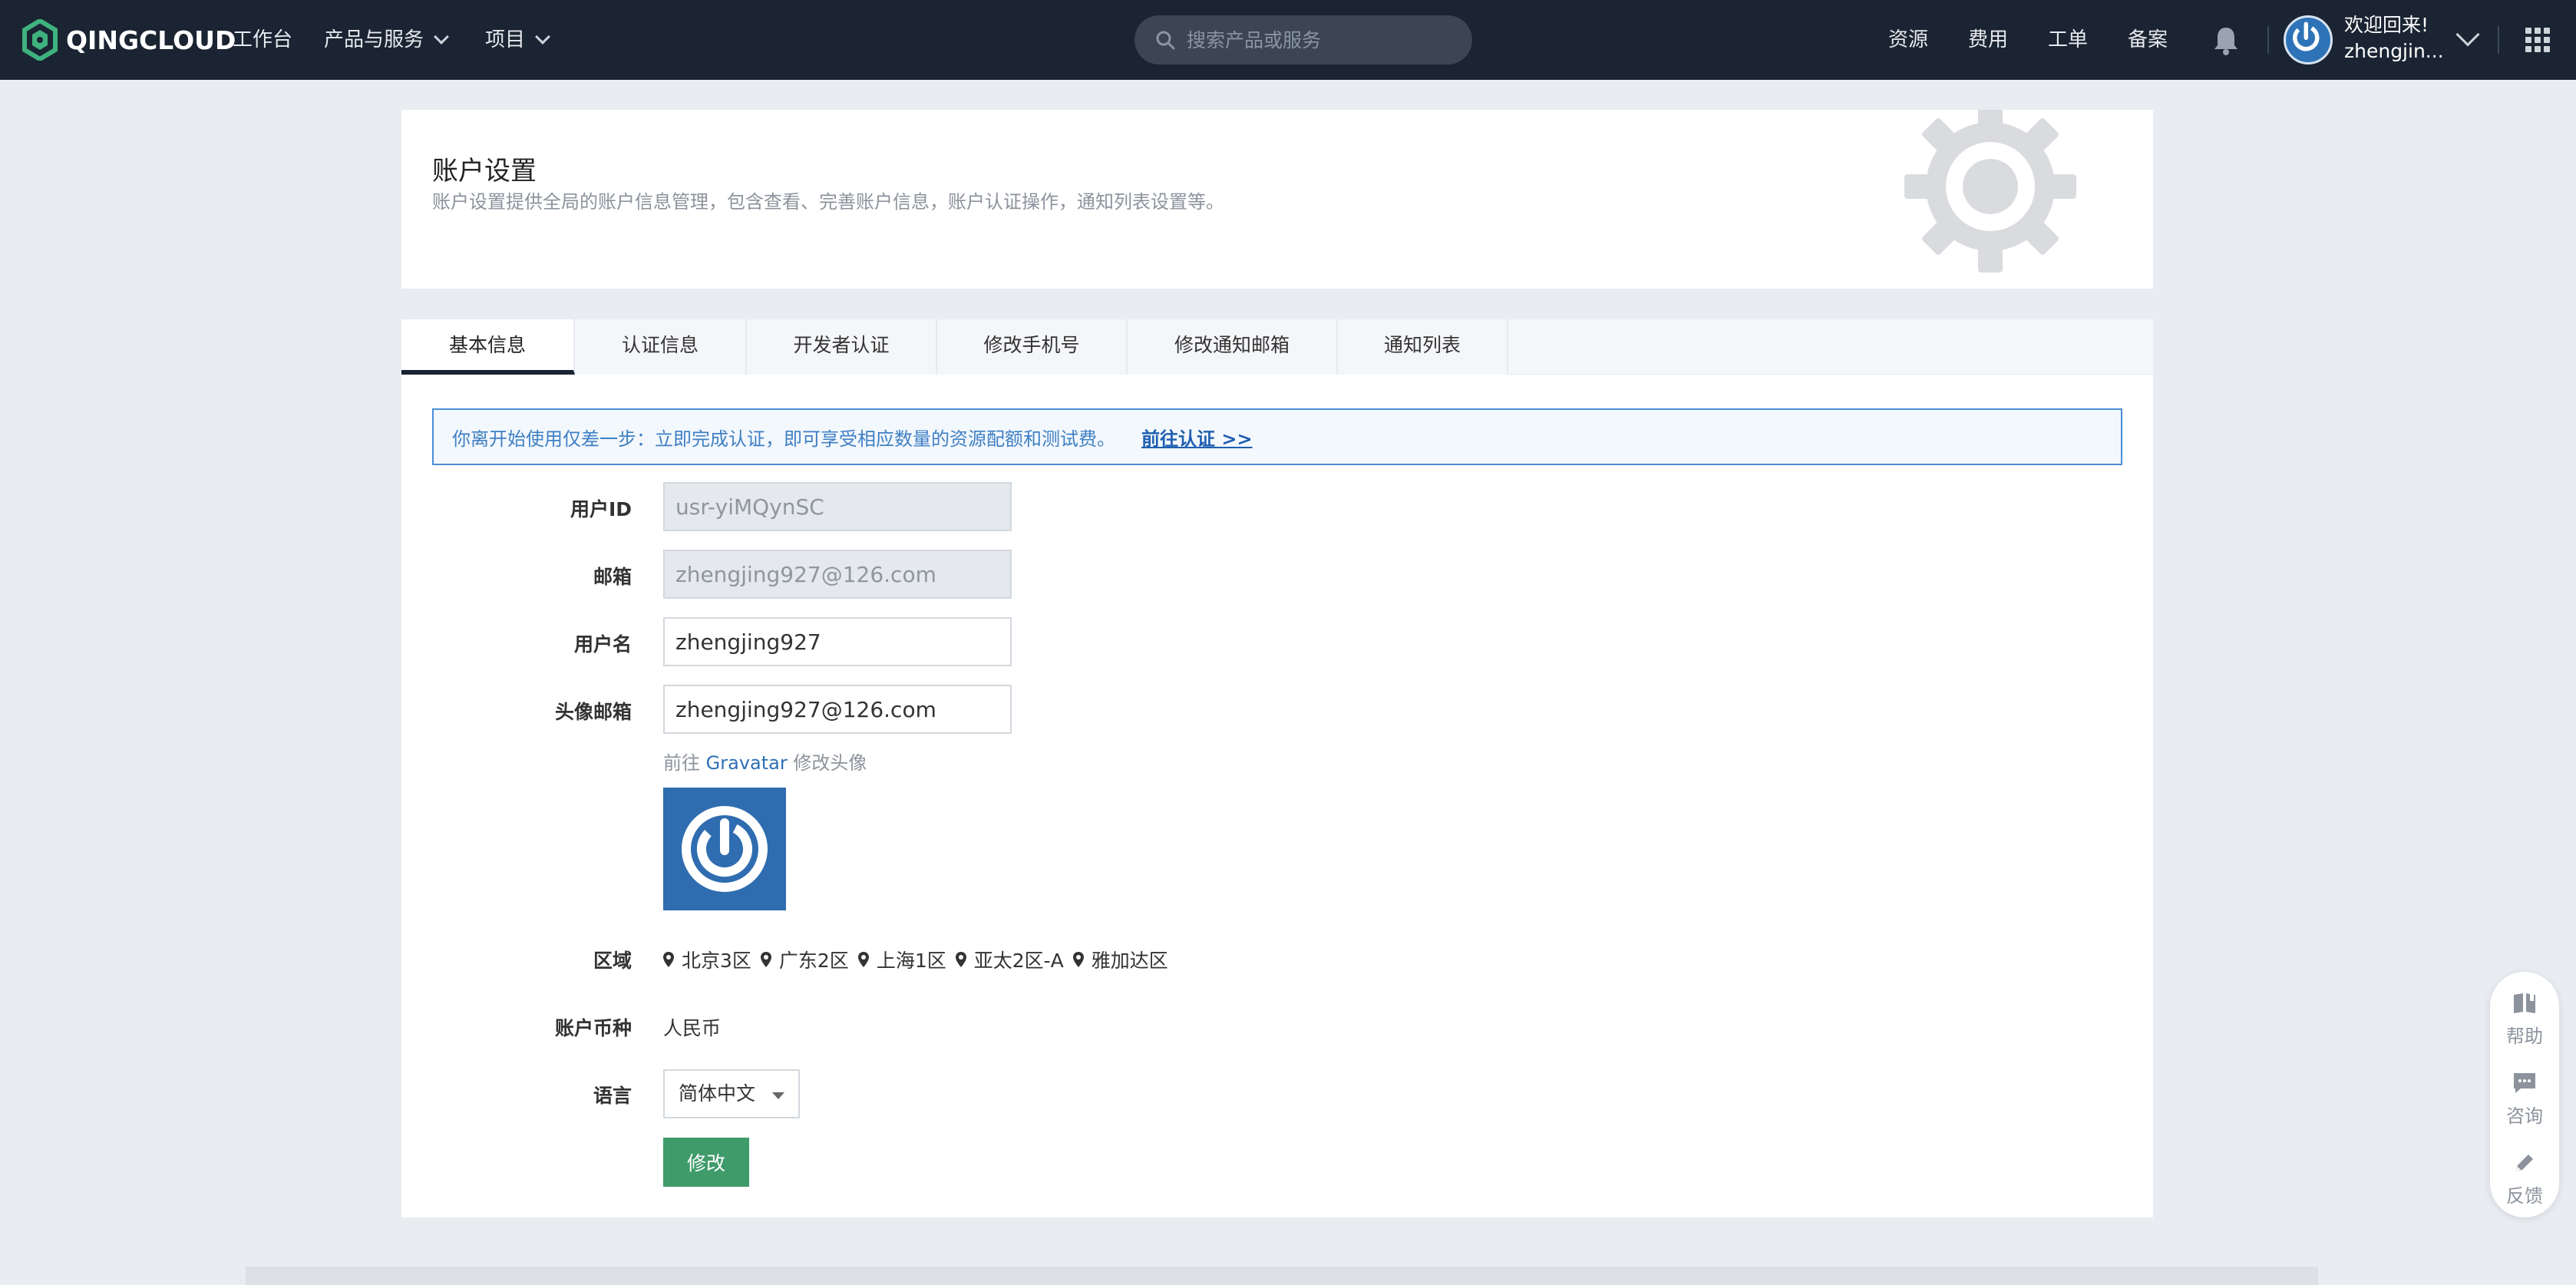 The image size is (2576, 1285). Describe the element at coordinates (374, 39) in the screenshot. I see `nav-products-label: 产品与服务` at that location.